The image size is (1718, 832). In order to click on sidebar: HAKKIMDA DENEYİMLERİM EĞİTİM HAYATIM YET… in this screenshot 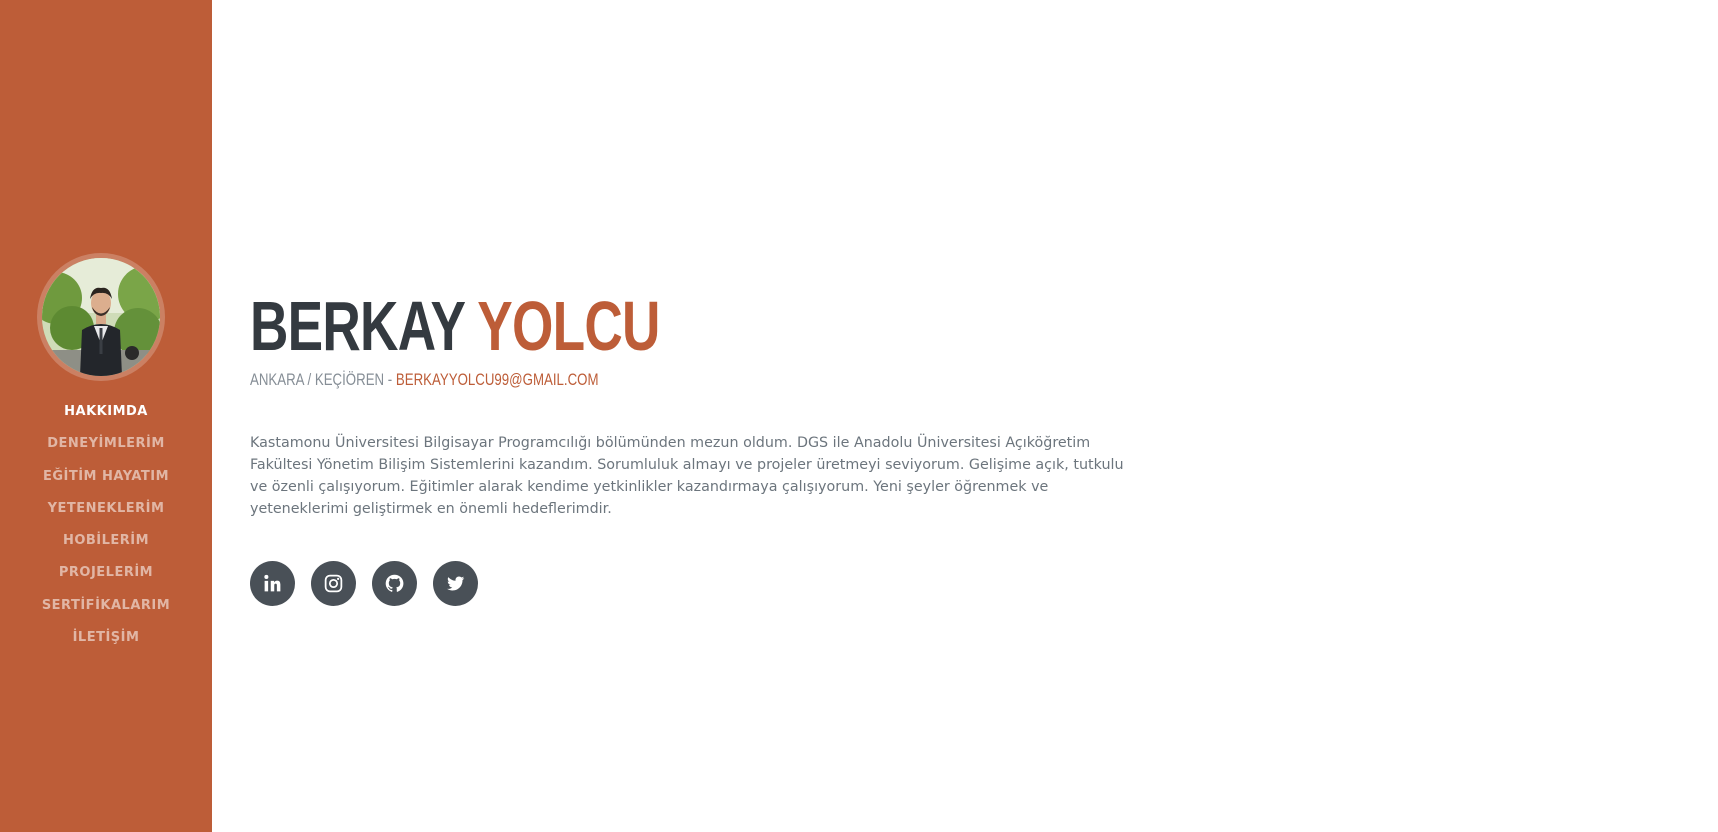, I will do `click(106, 416)`.